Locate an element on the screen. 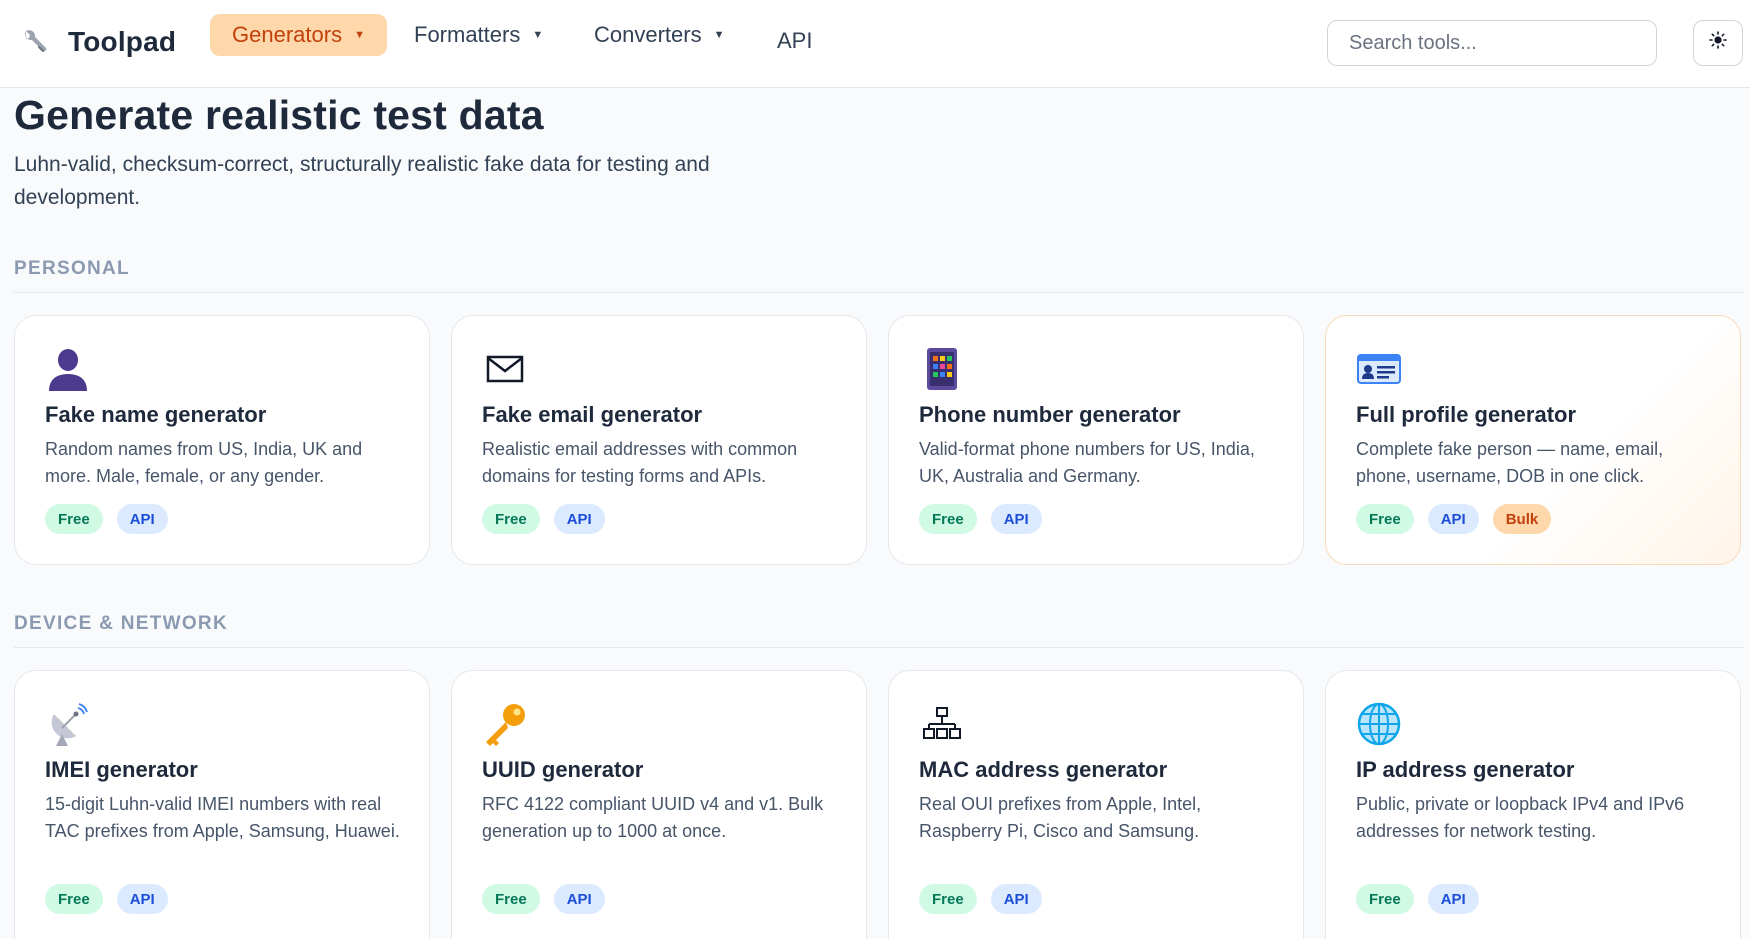  nav-api-label: API is located at coordinates (795, 40).